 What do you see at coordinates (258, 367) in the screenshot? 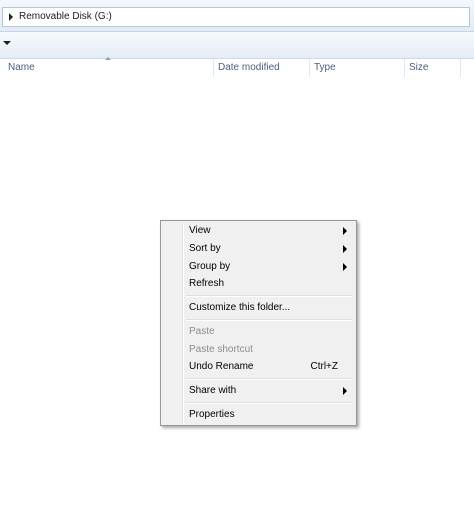
I see `menu-item-undo-rename: Undo Rename Ctrl+Z` at bounding box center [258, 367].